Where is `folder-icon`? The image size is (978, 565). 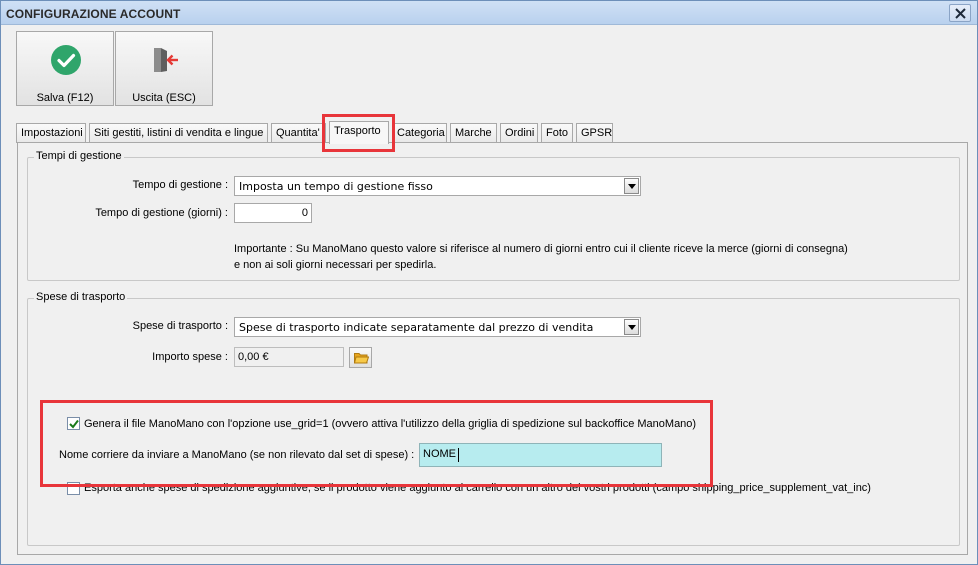
folder-icon is located at coordinates (361, 358).